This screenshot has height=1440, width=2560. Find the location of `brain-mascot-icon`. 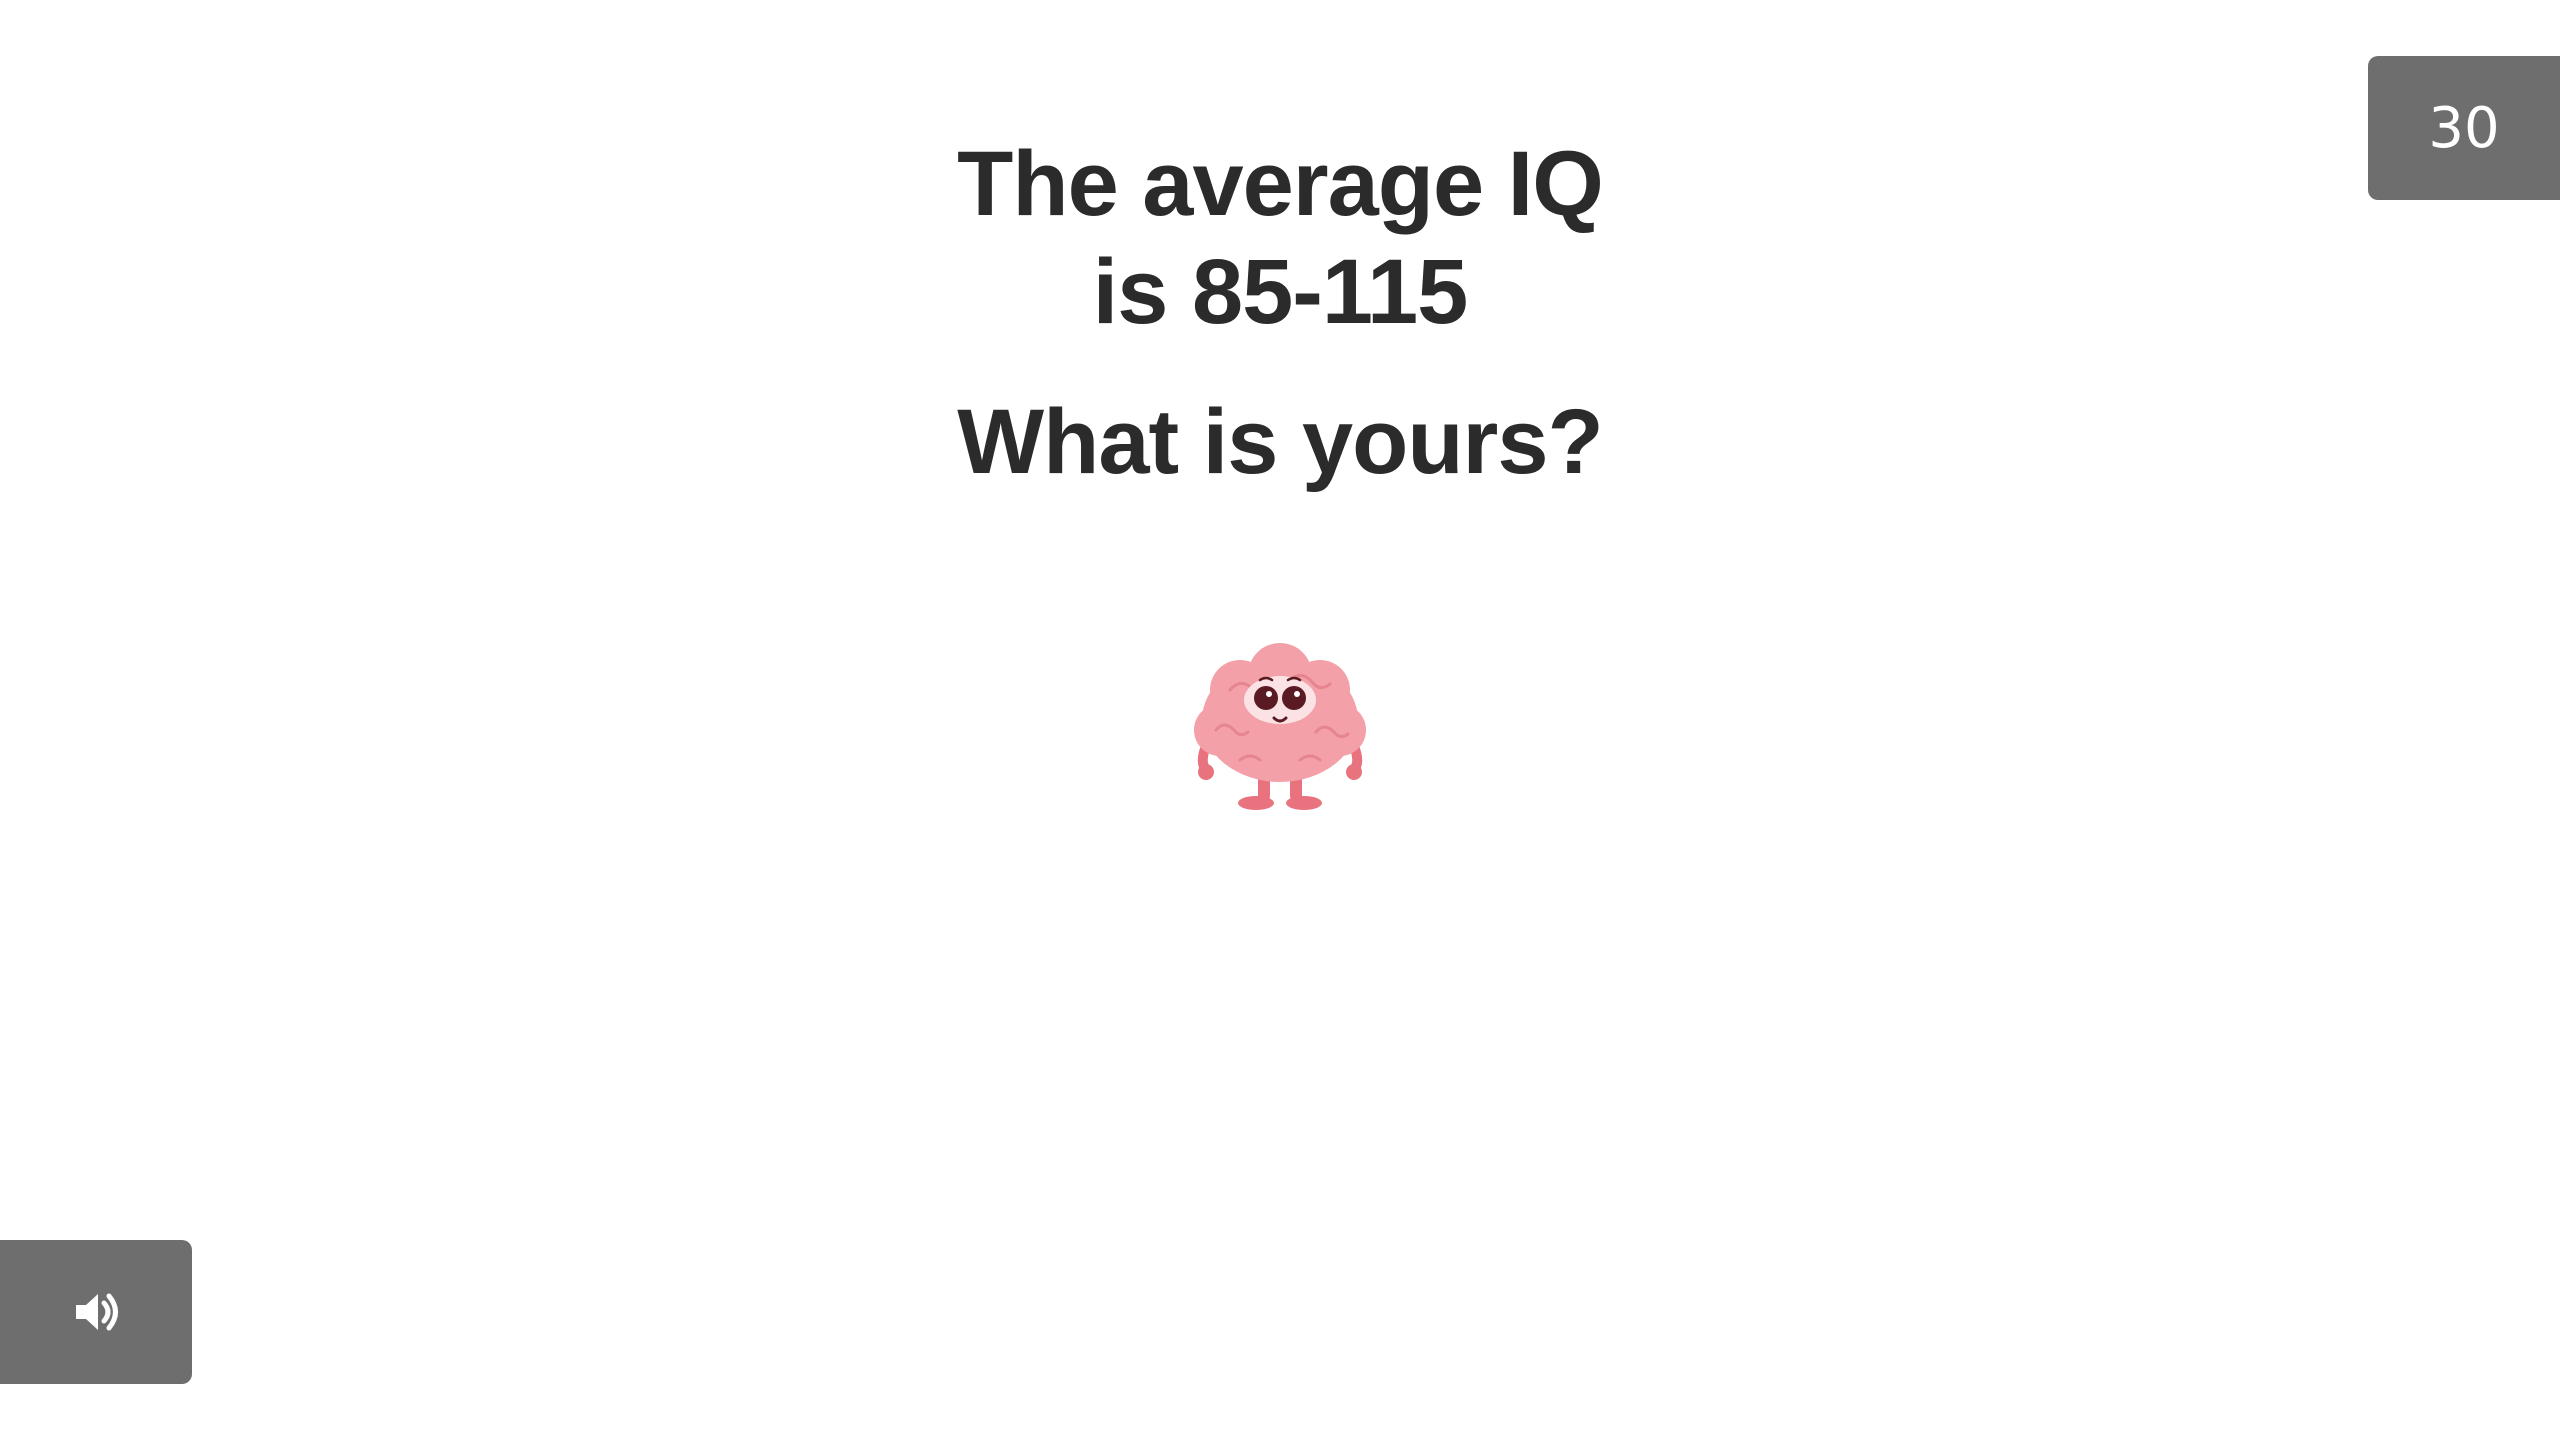

brain-mascot-icon is located at coordinates (1280, 720).